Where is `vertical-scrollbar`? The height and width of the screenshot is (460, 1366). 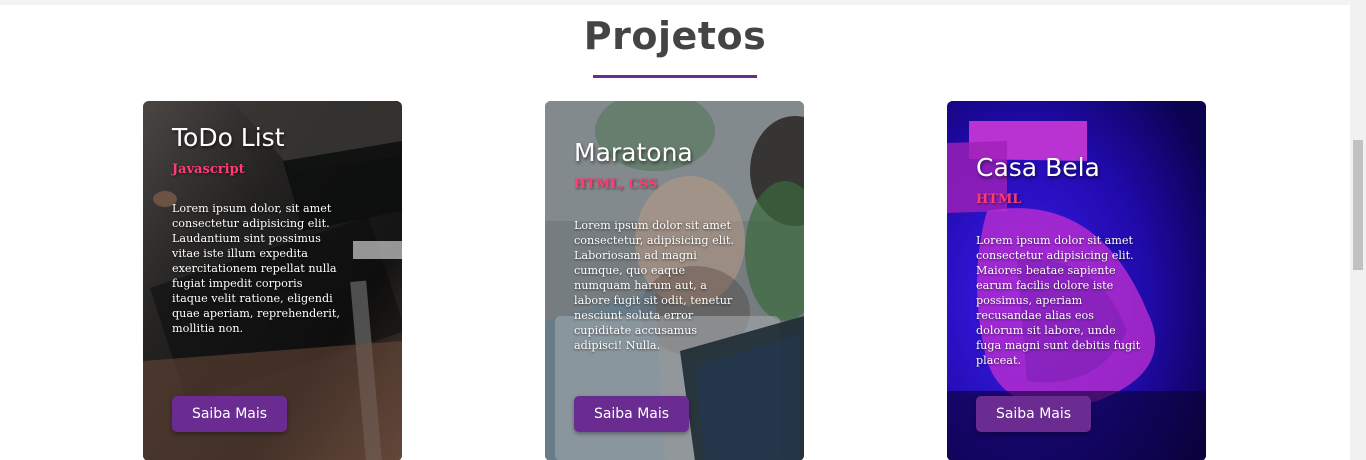
vertical-scrollbar is located at coordinates (1358, 230).